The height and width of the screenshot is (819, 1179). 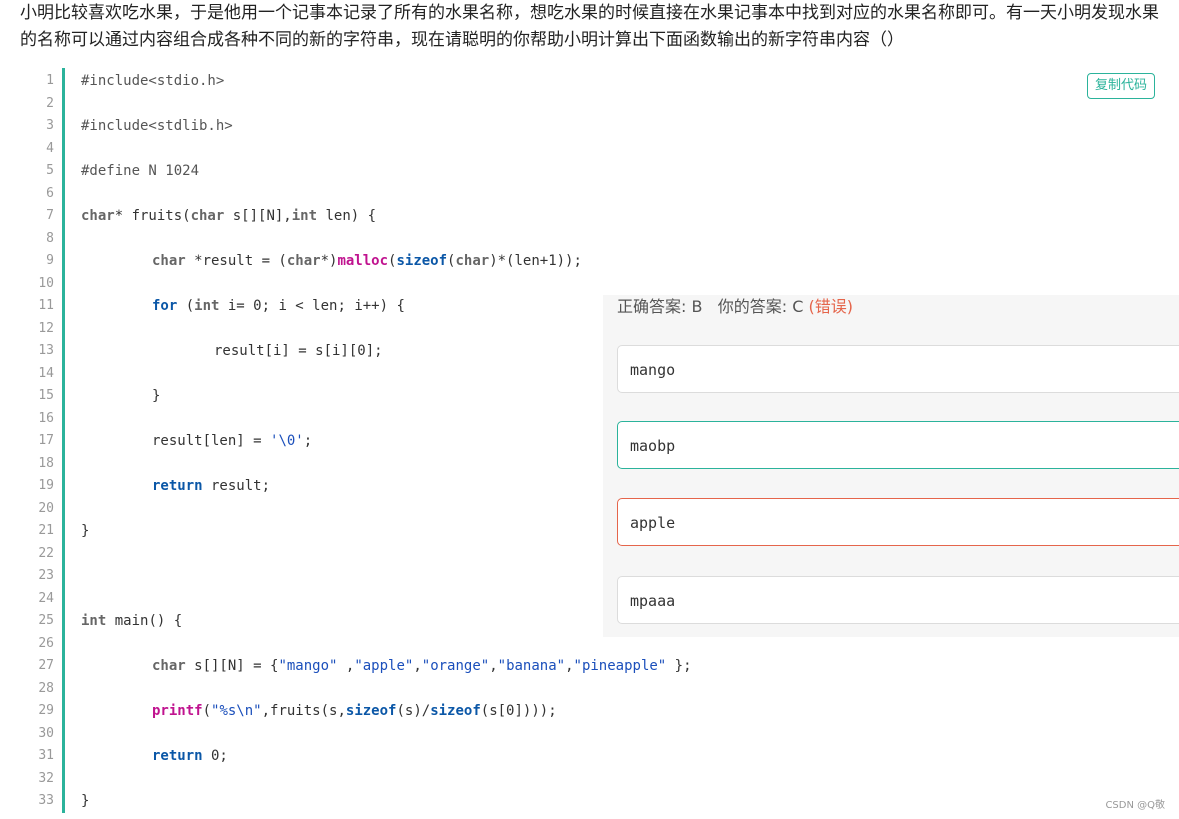 I want to click on line-number: 16, so click(x=46, y=418).